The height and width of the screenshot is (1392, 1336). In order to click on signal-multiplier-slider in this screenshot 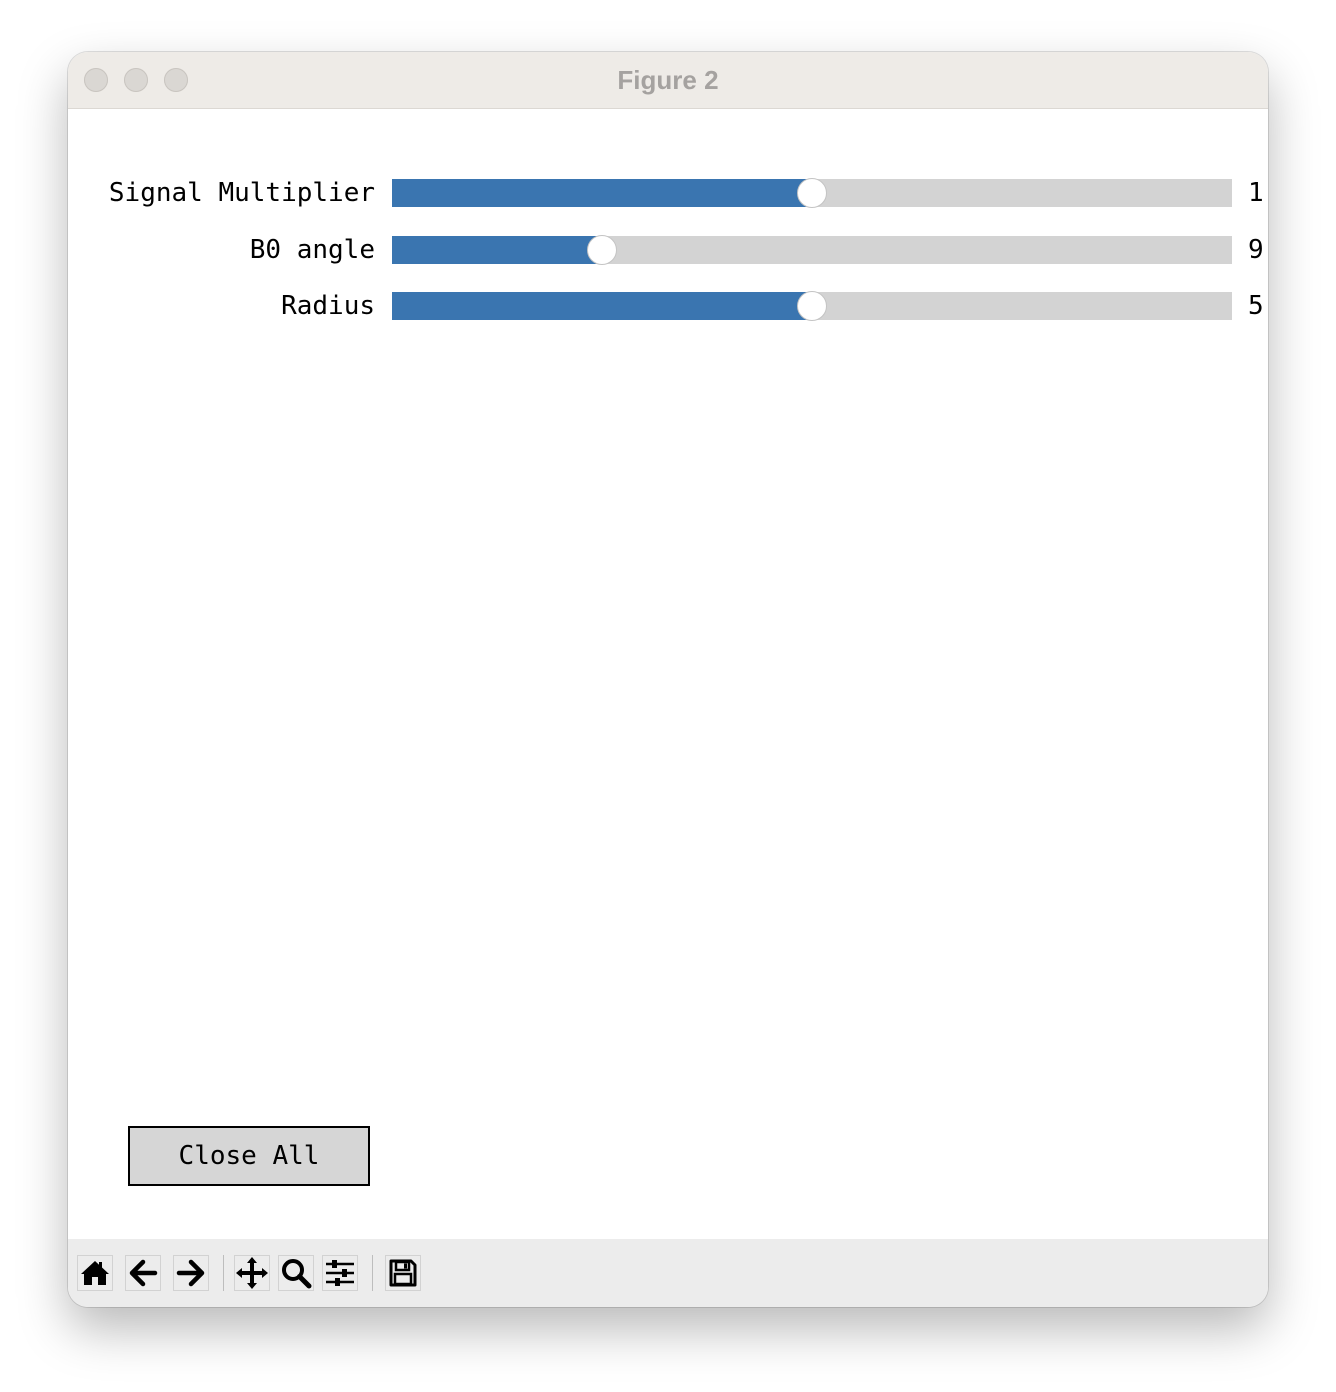, I will do `click(812, 193)`.